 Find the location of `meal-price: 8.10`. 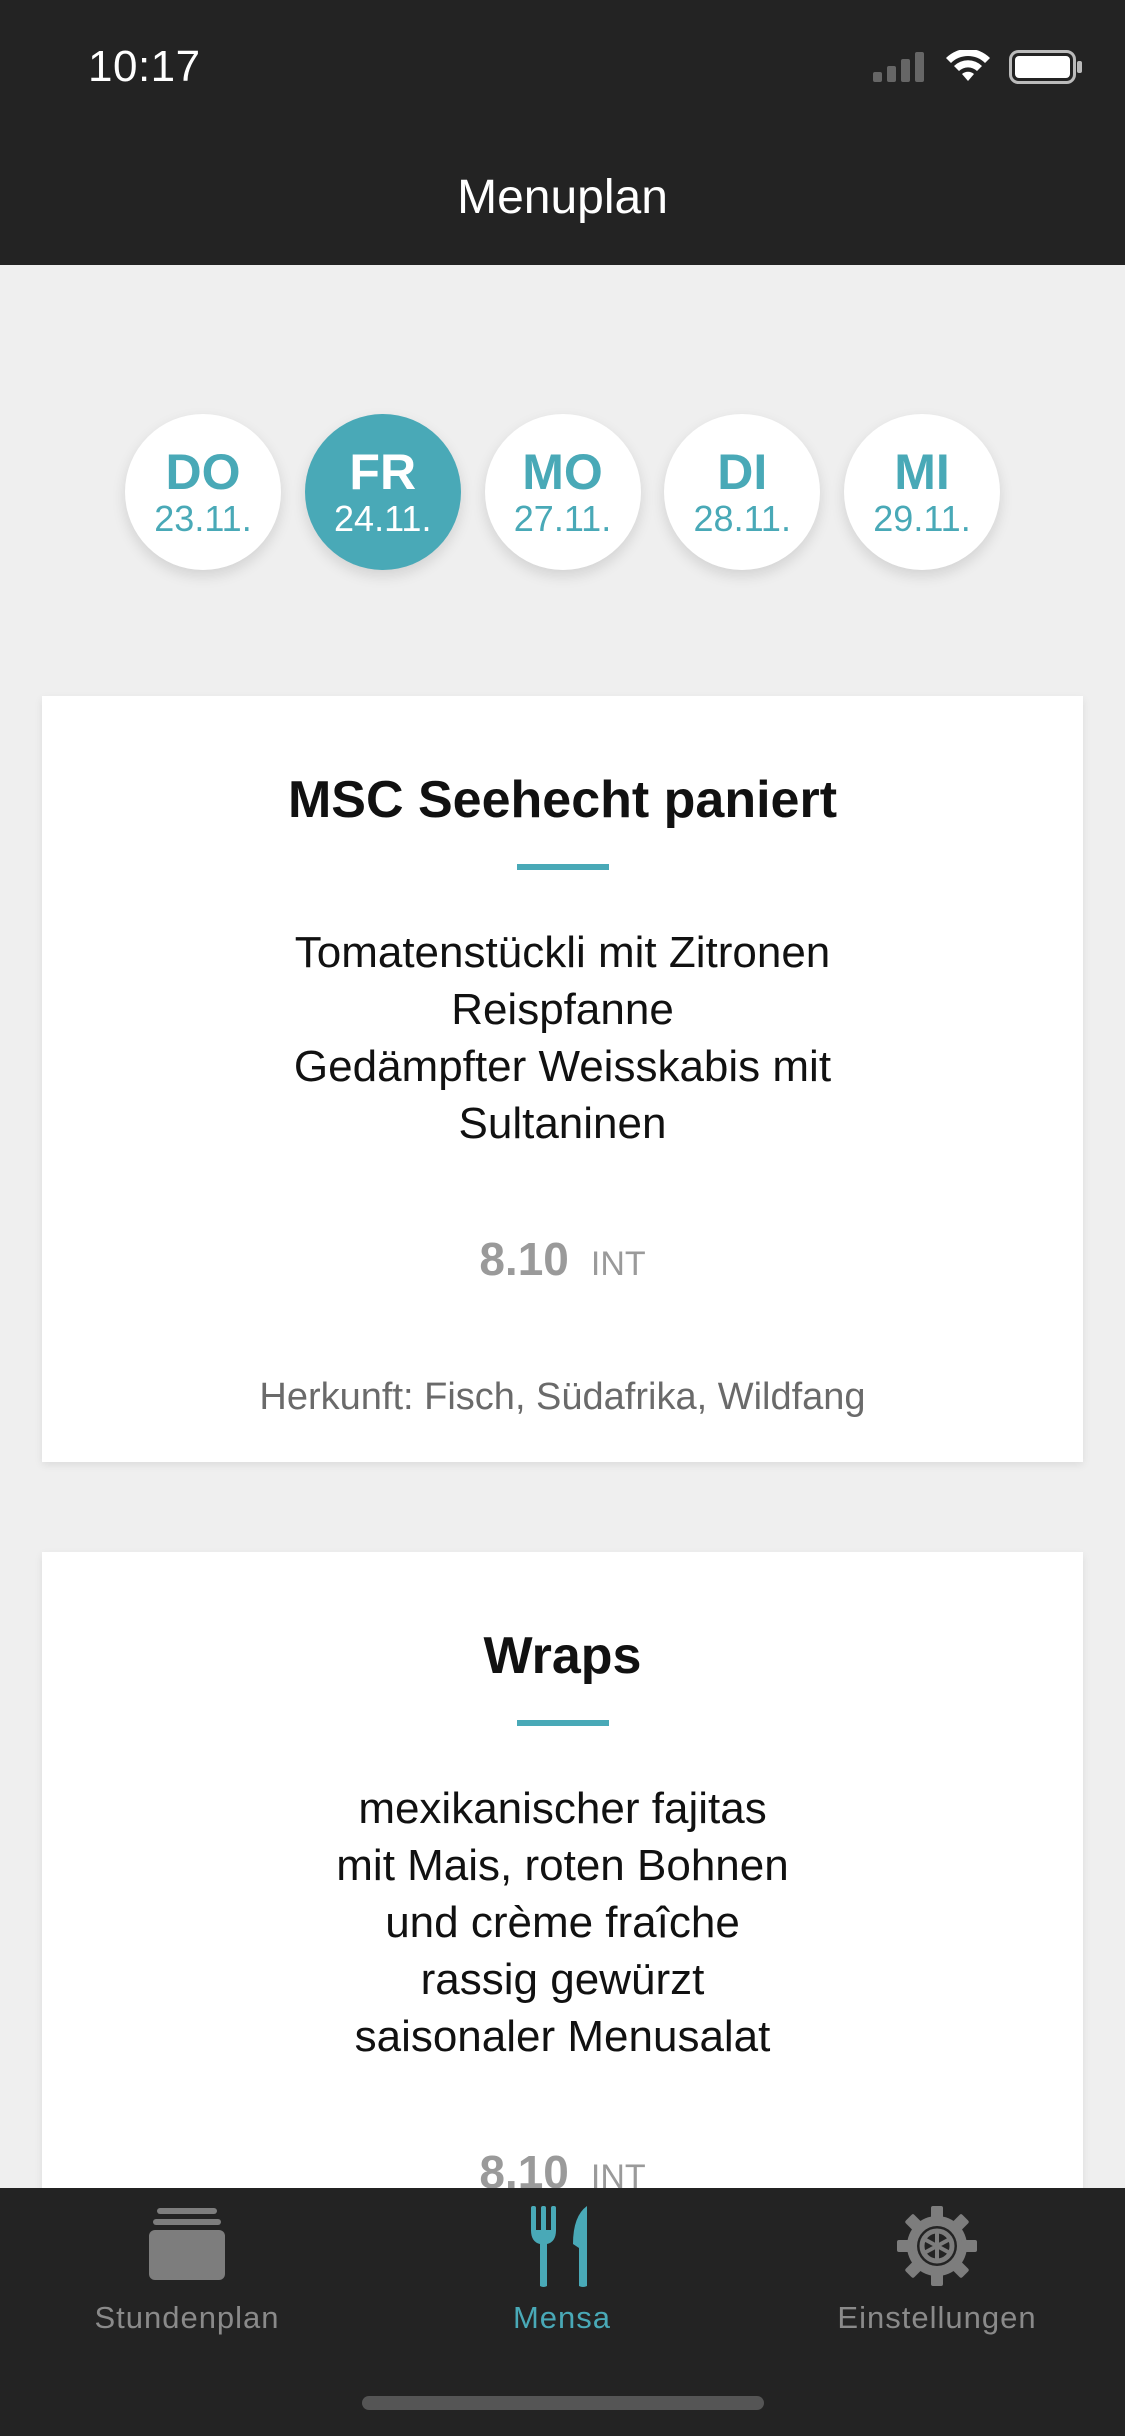

meal-price: 8.10 is located at coordinates (524, 1259).